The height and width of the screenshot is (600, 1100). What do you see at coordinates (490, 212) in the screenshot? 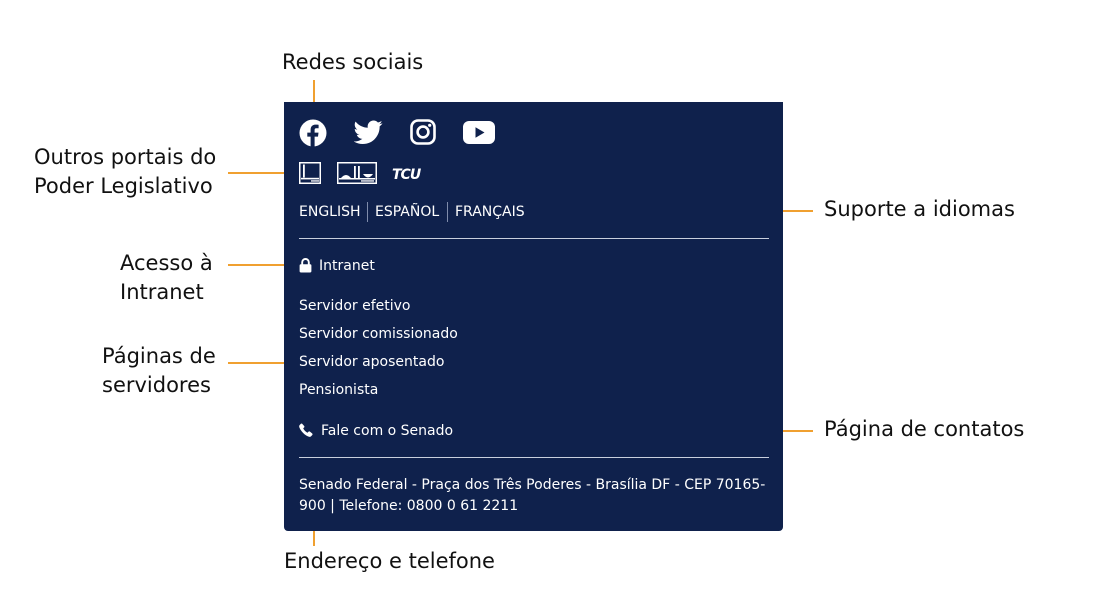
I see `lang-francais: FRANÇAIS` at bounding box center [490, 212].